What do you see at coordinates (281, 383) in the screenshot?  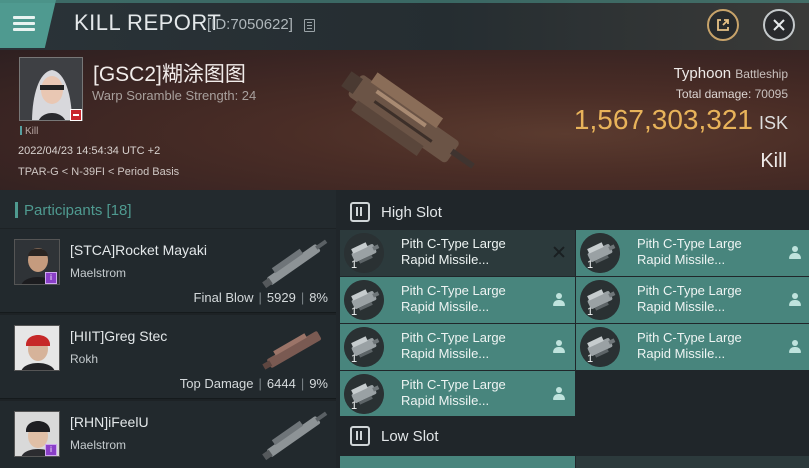 I see `participant-damage: 6444` at bounding box center [281, 383].